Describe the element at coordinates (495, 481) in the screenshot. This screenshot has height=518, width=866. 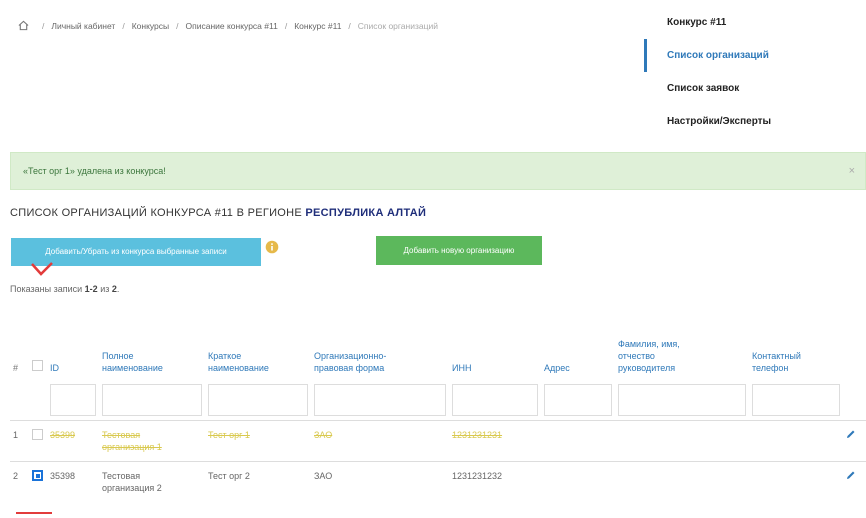
I see `row-inn: 1231231232` at that location.